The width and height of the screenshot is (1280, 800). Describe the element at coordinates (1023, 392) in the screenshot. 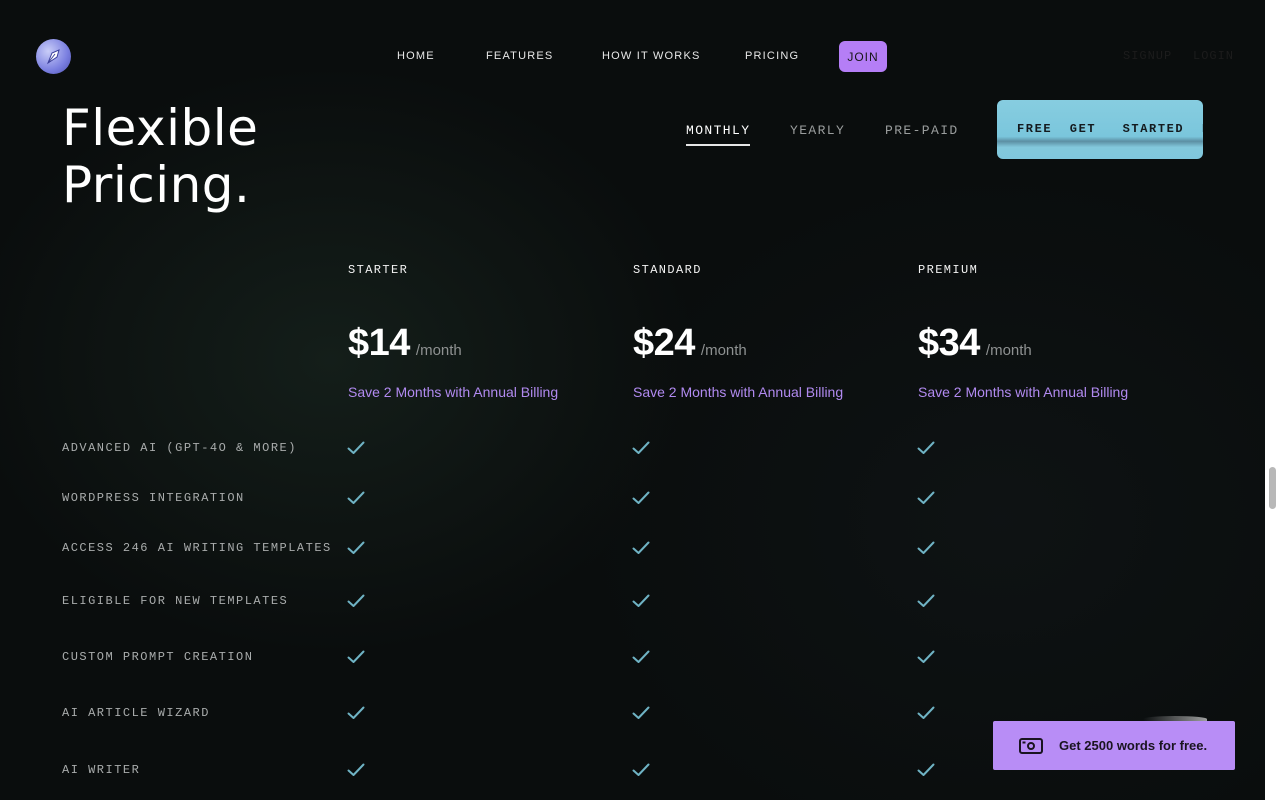

I see `annual-billing-note-premium: Save 2 Months with Annual Billing` at that location.